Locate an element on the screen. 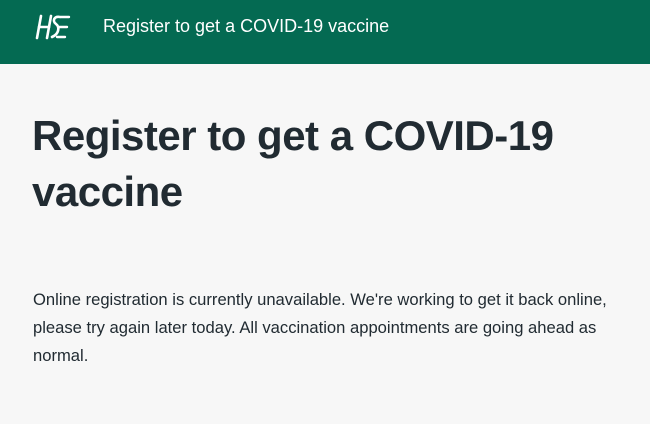  hse-logo is located at coordinates (52, 28).